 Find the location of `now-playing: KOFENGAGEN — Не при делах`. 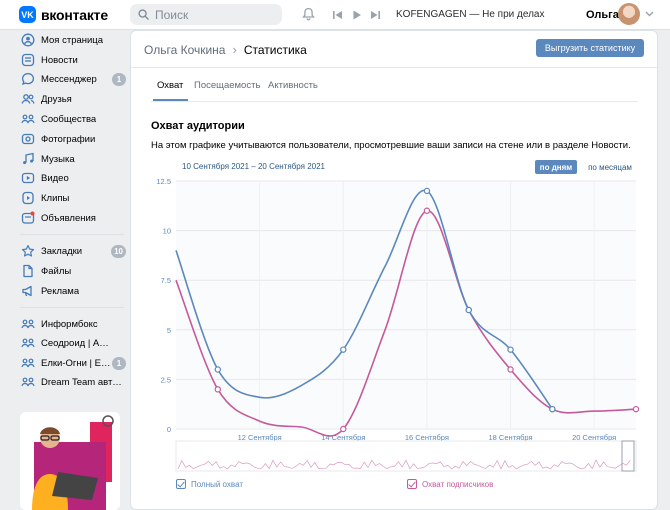

now-playing: KOFENGAGEN — Не при делах is located at coordinates (470, 14).